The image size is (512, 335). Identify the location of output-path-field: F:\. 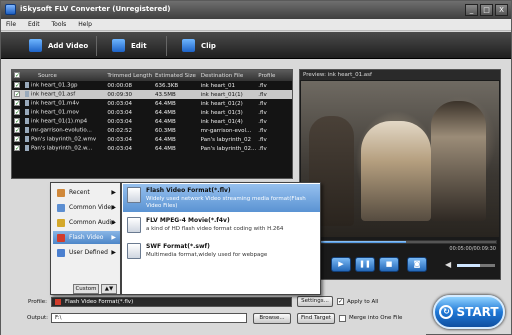
(149, 318).